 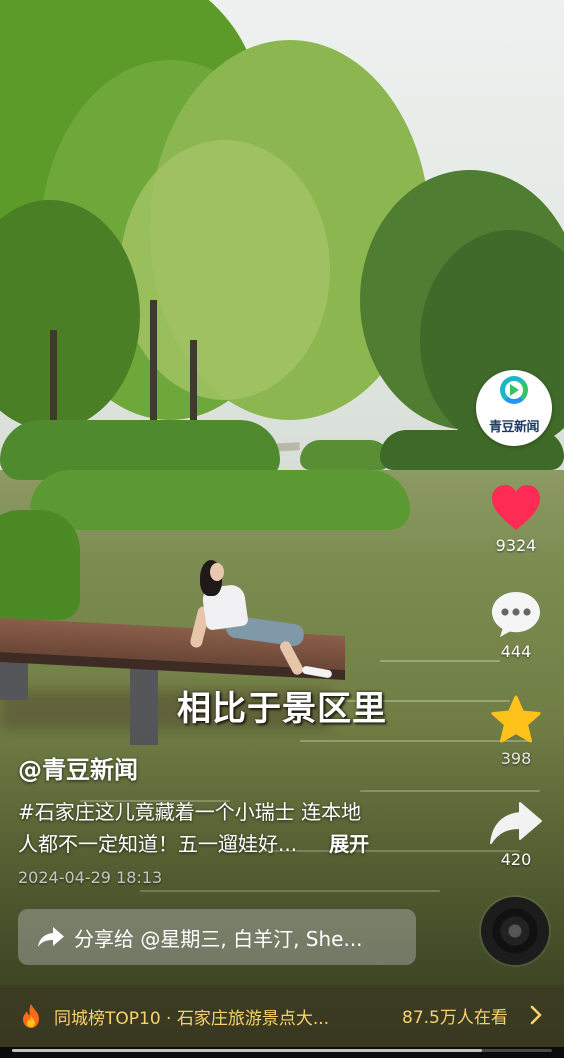 I want to click on music-disc-icon, so click(x=515, y=931).